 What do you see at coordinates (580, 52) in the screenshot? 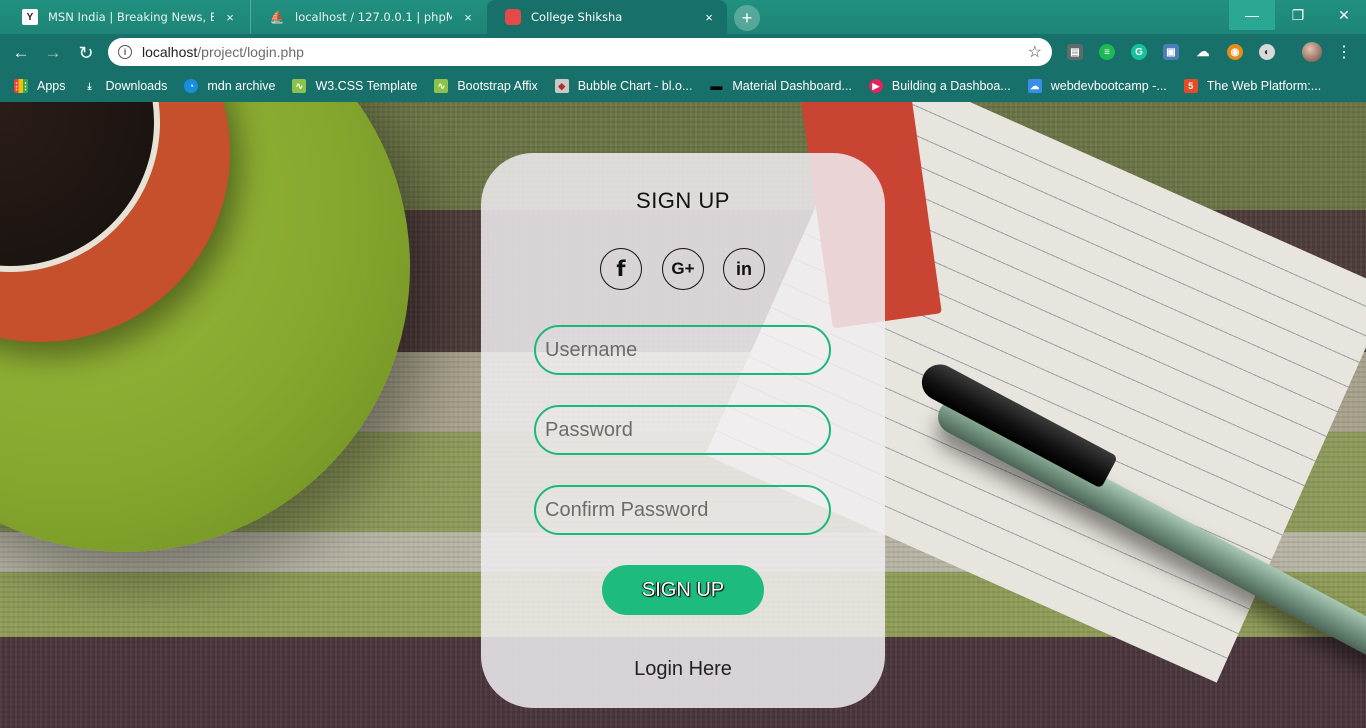
I see `address-bar: i localhost/project/login.php ☆` at bounding box center [580, 52].